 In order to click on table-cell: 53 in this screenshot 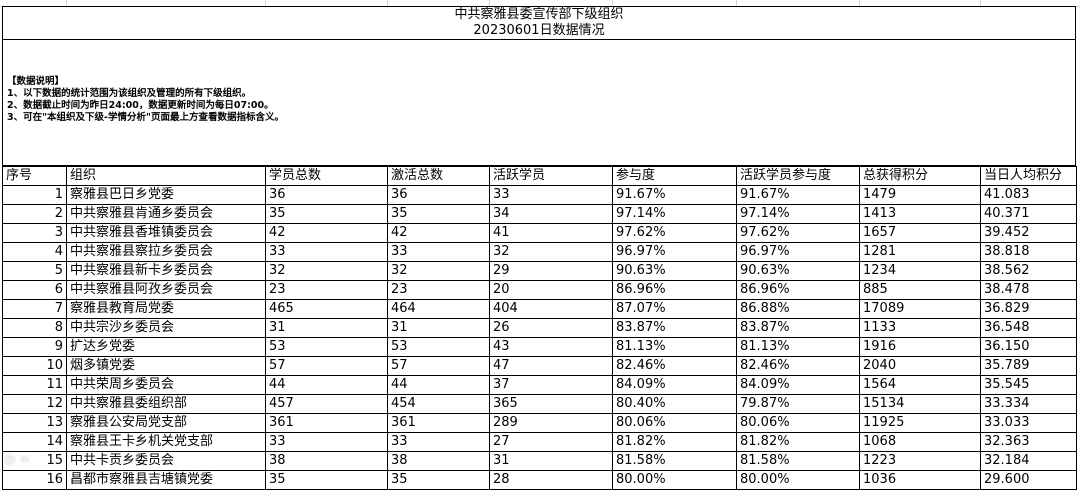, I will do `click(438, 347)`.